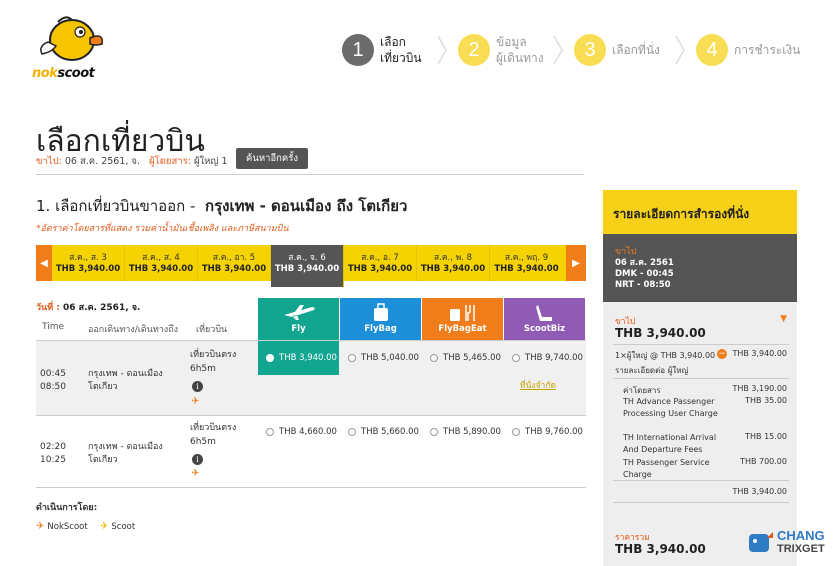 This screenshot has height=566, width=840. Describe the element at coordinates (210, 161) in the screenshot. I see `pax-value: ผู้ใหญ่ 1` at that location.